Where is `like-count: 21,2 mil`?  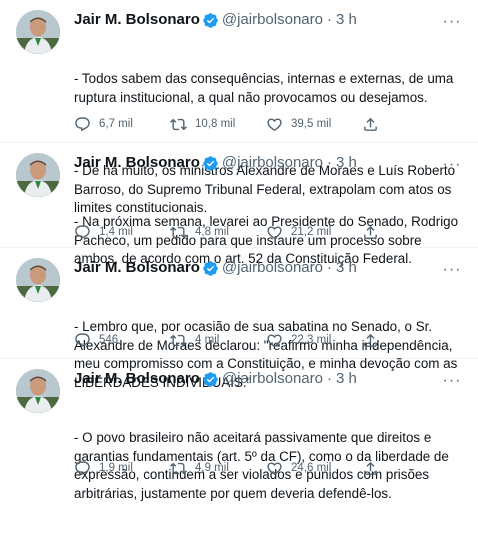 like-count: 21,2 mil is located at coordinates (311, 232).